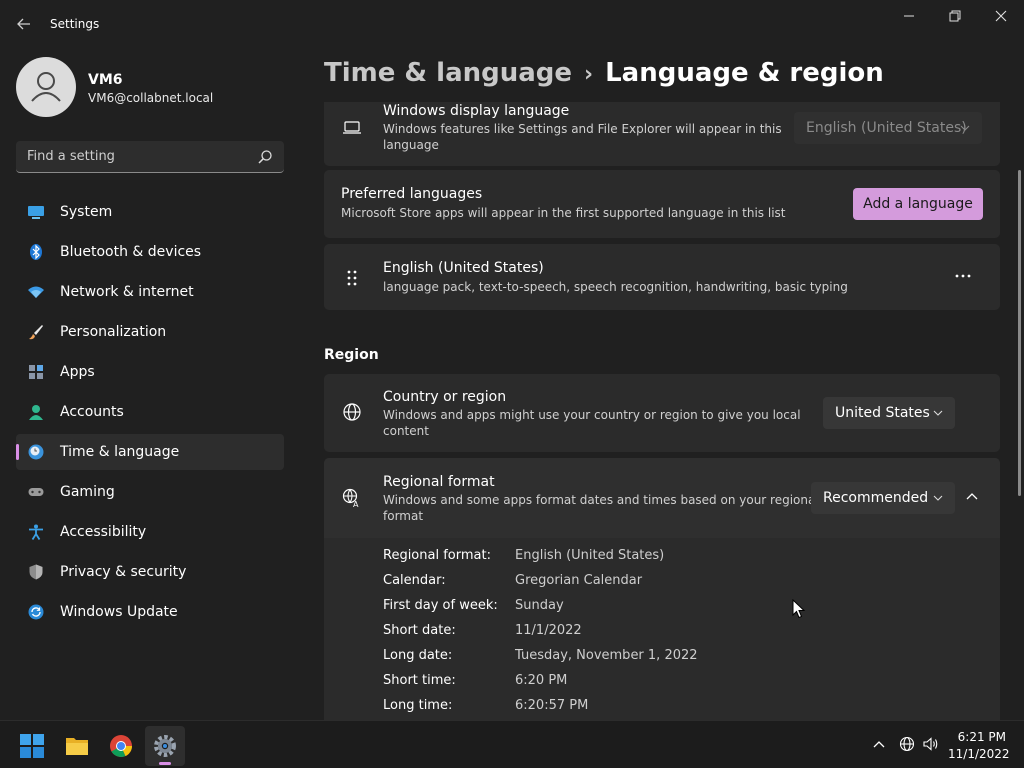  What do you see at coordinates (552, 705) in the screenshot?
I see `detail-value: 6:20:57 PM` at bounding box center [552, 705].